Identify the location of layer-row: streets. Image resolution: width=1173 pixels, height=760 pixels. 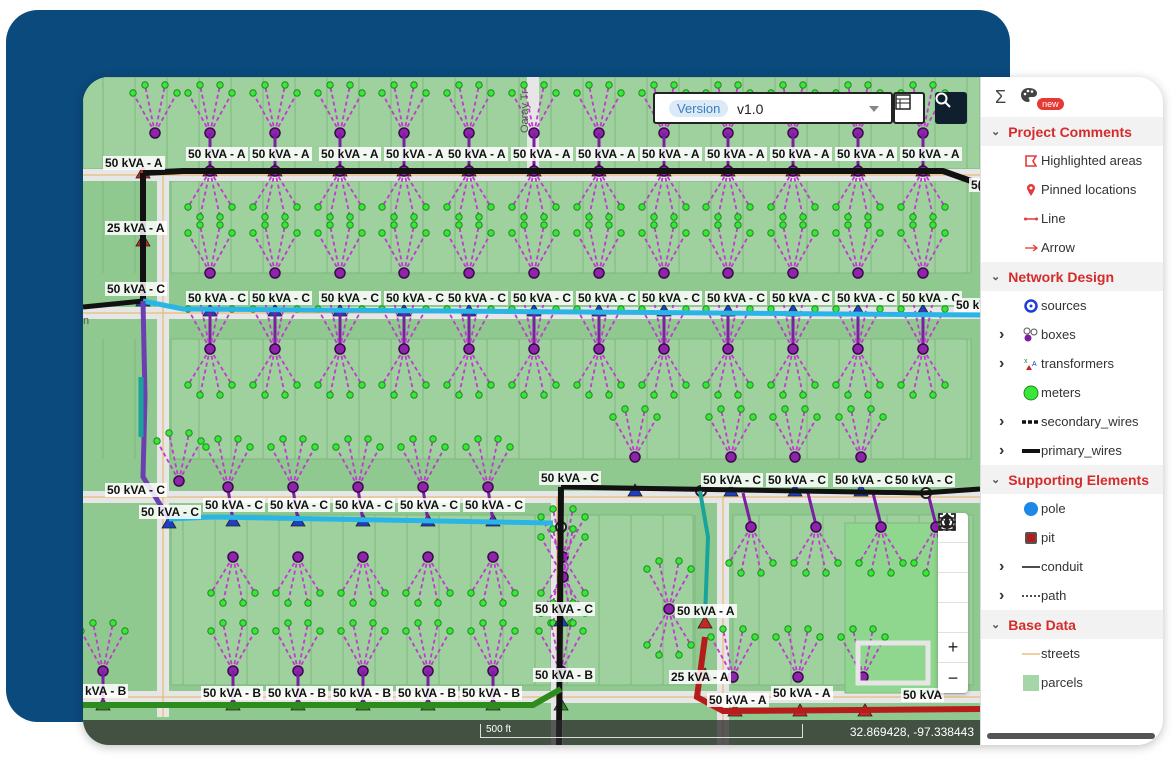
(1072, 653).